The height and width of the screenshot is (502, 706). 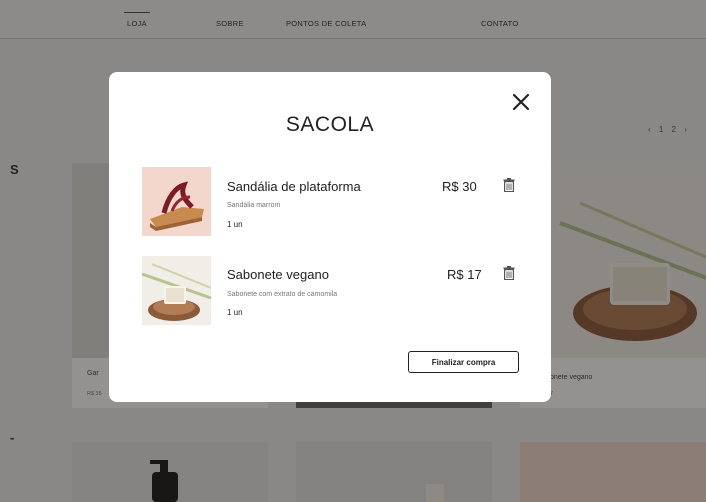 I want to click on product-thumbnail-sandal, so click(x=176, y=201).